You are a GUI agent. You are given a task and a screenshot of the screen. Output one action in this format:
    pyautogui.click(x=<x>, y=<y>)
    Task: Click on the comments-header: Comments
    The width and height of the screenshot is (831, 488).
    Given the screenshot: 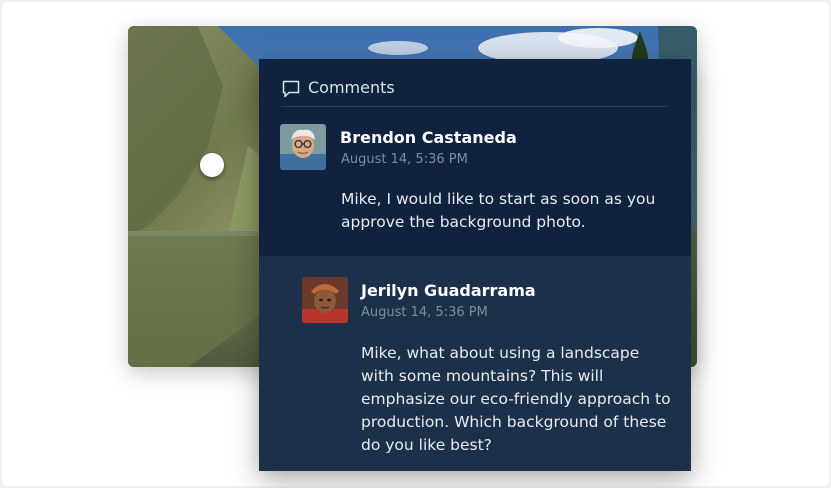 What is the action you would take?
    pyautogui.click(x=474, y=92)
    